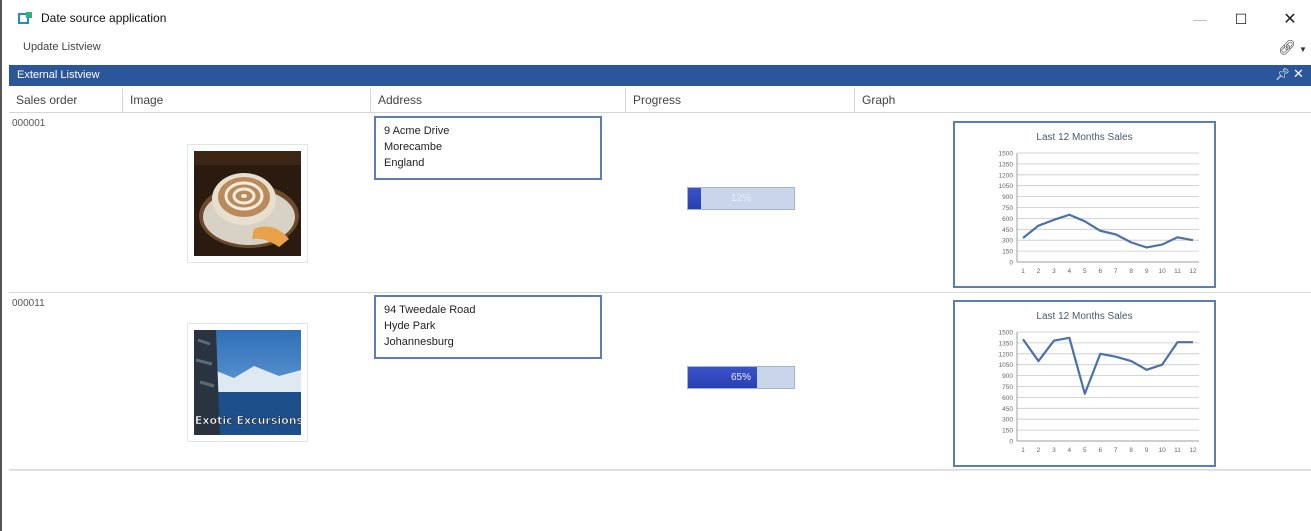 The image size is (1311, 531). I want to click on app-icon, so click(25, 18).